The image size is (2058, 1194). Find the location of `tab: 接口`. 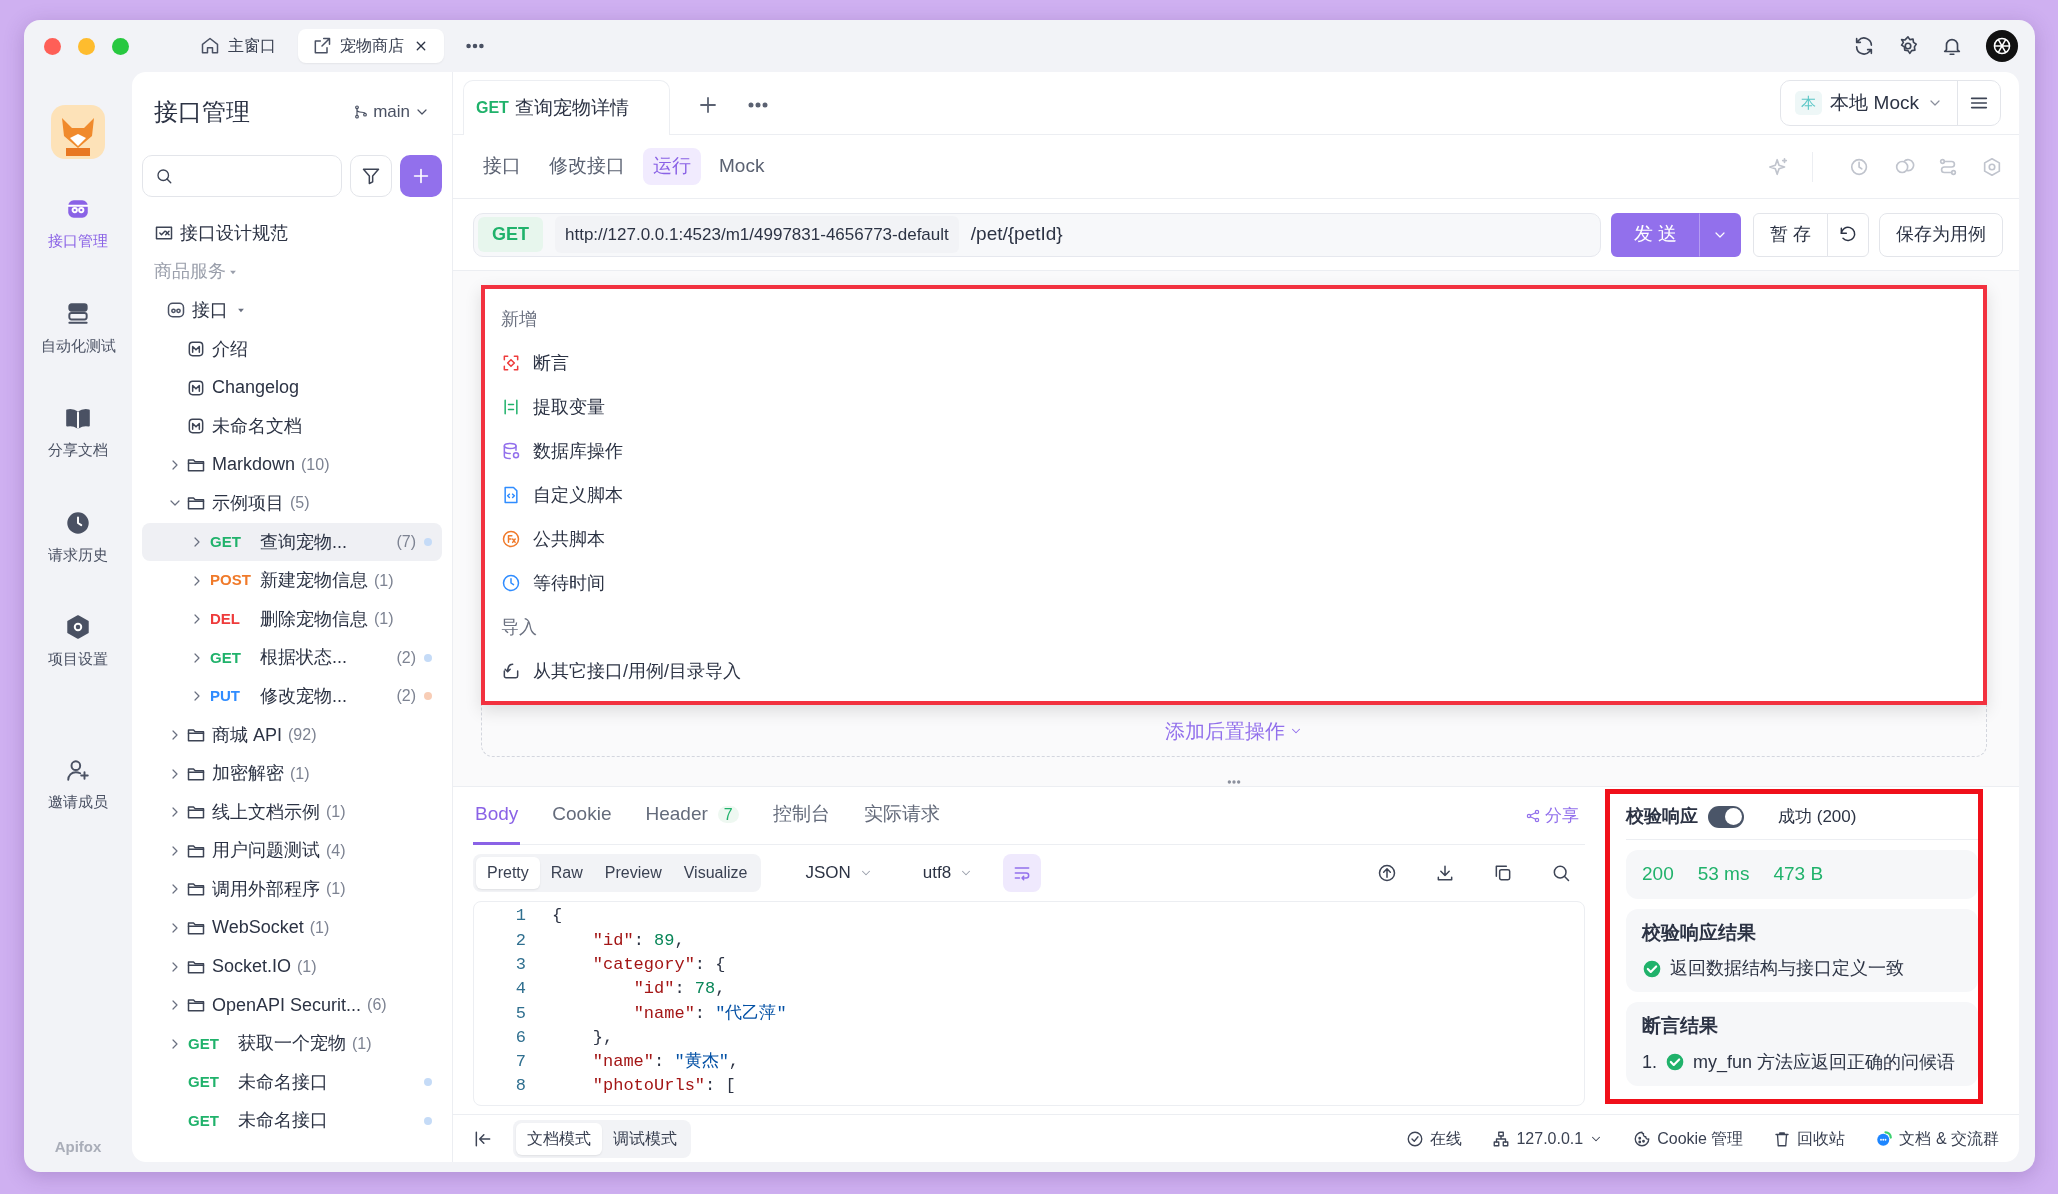

tab: 接口 is located at coordinates (502, 166).